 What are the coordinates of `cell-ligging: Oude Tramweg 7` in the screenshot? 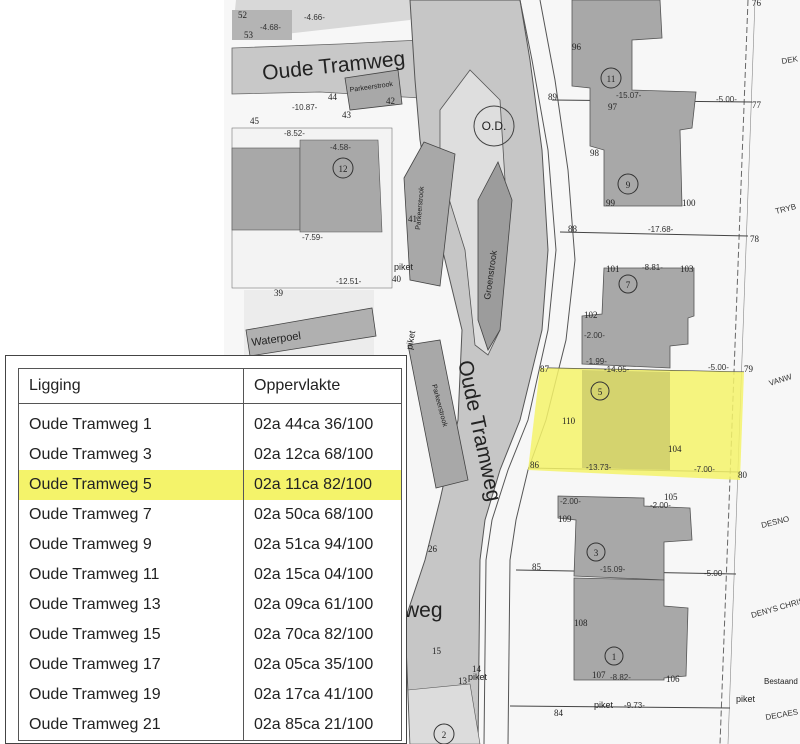 It's located at (131, 515).